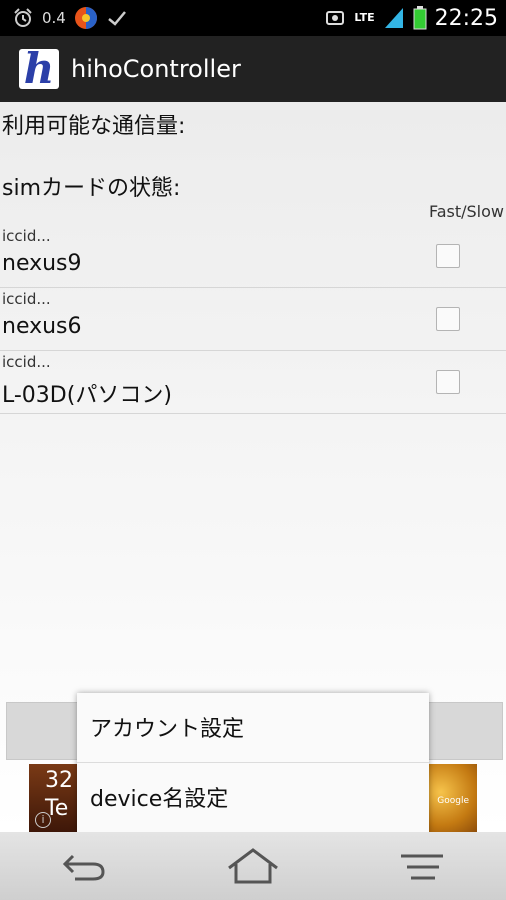 The width and height of the screenshot is (506, 900). I want to click on app-logo: h, so click(39, 69).